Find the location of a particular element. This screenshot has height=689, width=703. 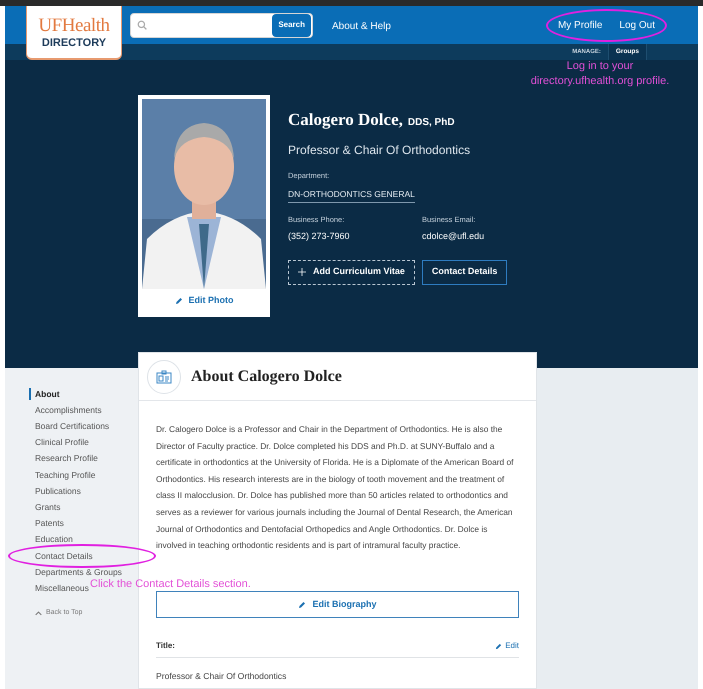

logo: UFHealth DIRECTORY is located at coordinates (74, 33).